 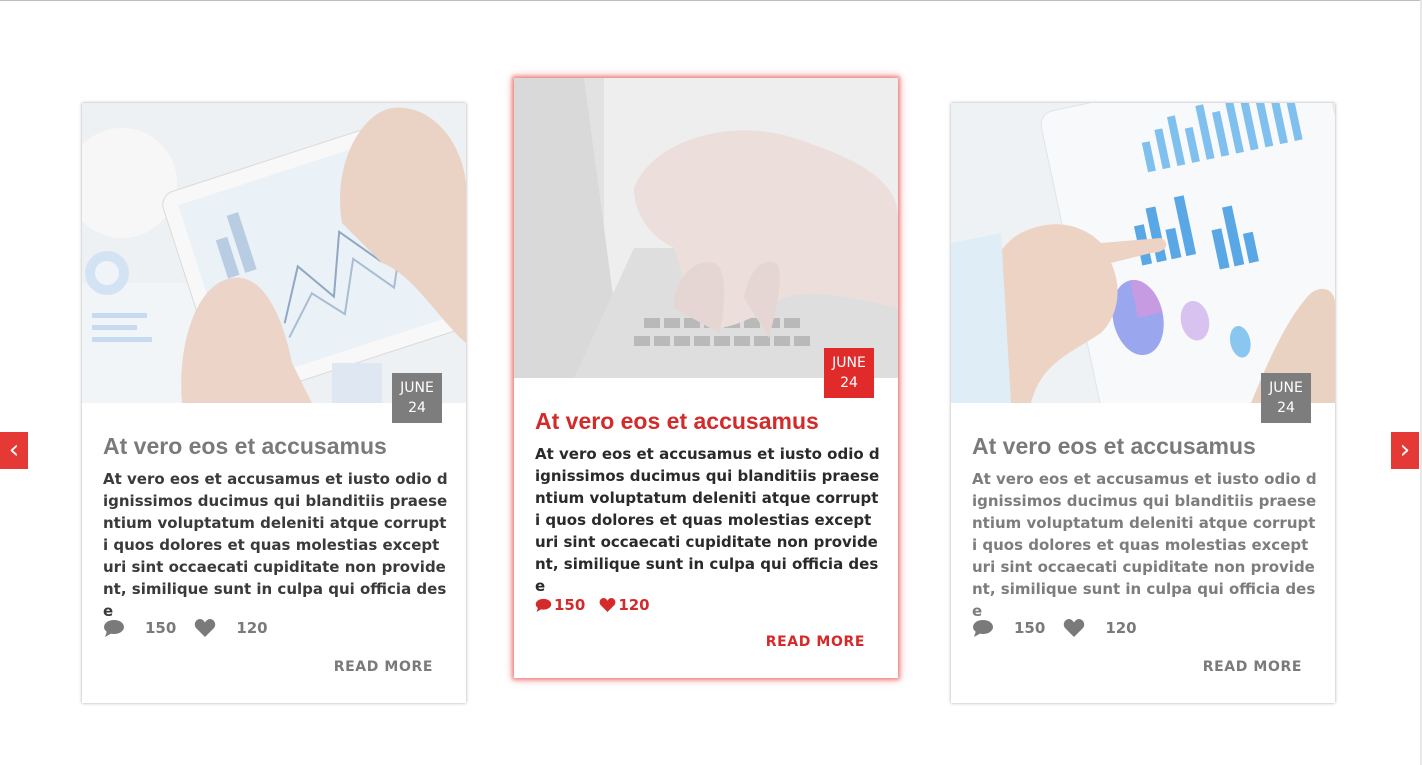 What do you see at coordinates (14, 450) in the screenshot?
I see `prev-arrow-button: ‹` at bounding box center [14, 450].